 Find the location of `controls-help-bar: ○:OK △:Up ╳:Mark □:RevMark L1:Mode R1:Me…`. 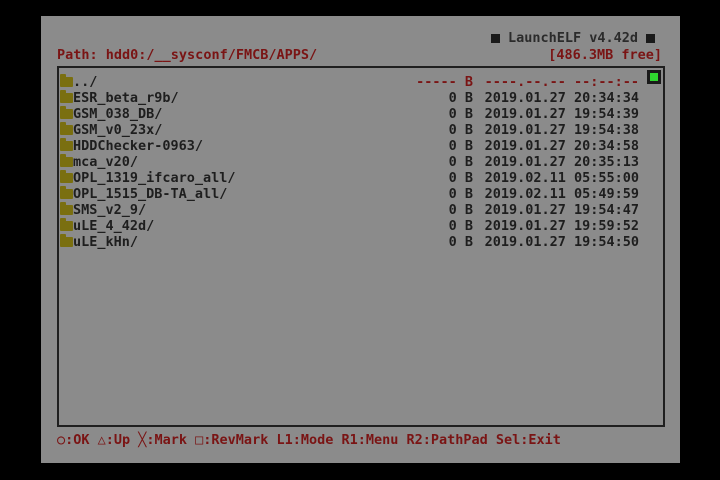

controls-help-bar: ○:OK △:Up ╳:Mark □:RevMark L1:Mode R1:Me… is located at coordinates (309, 440).